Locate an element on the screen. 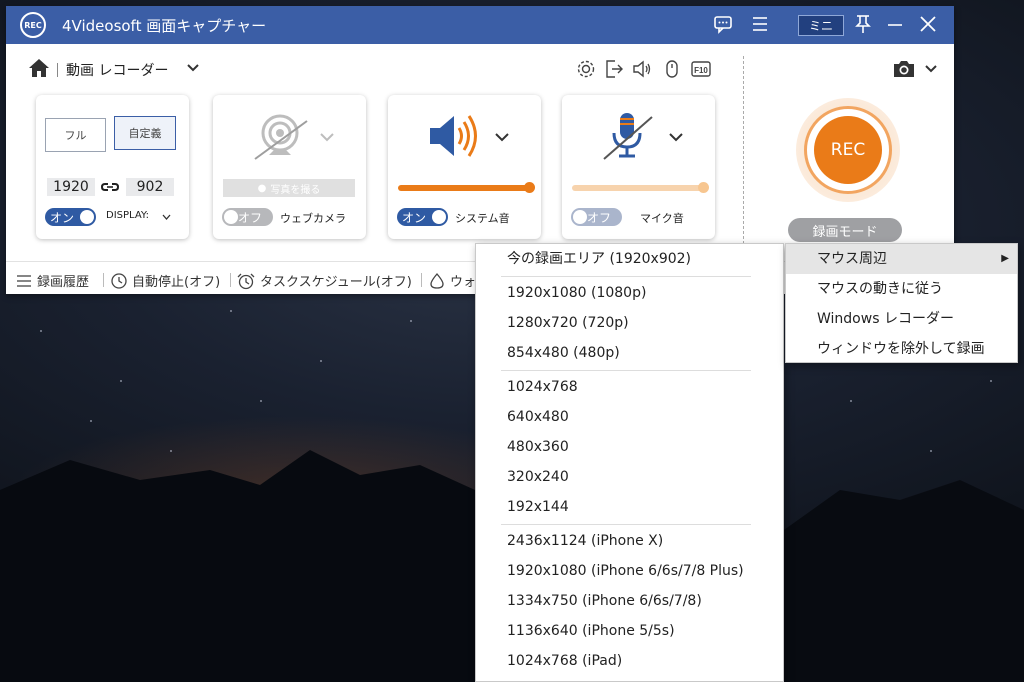 The image size is (1024, 682). speaker-icon is located at coordinates (642, 69).